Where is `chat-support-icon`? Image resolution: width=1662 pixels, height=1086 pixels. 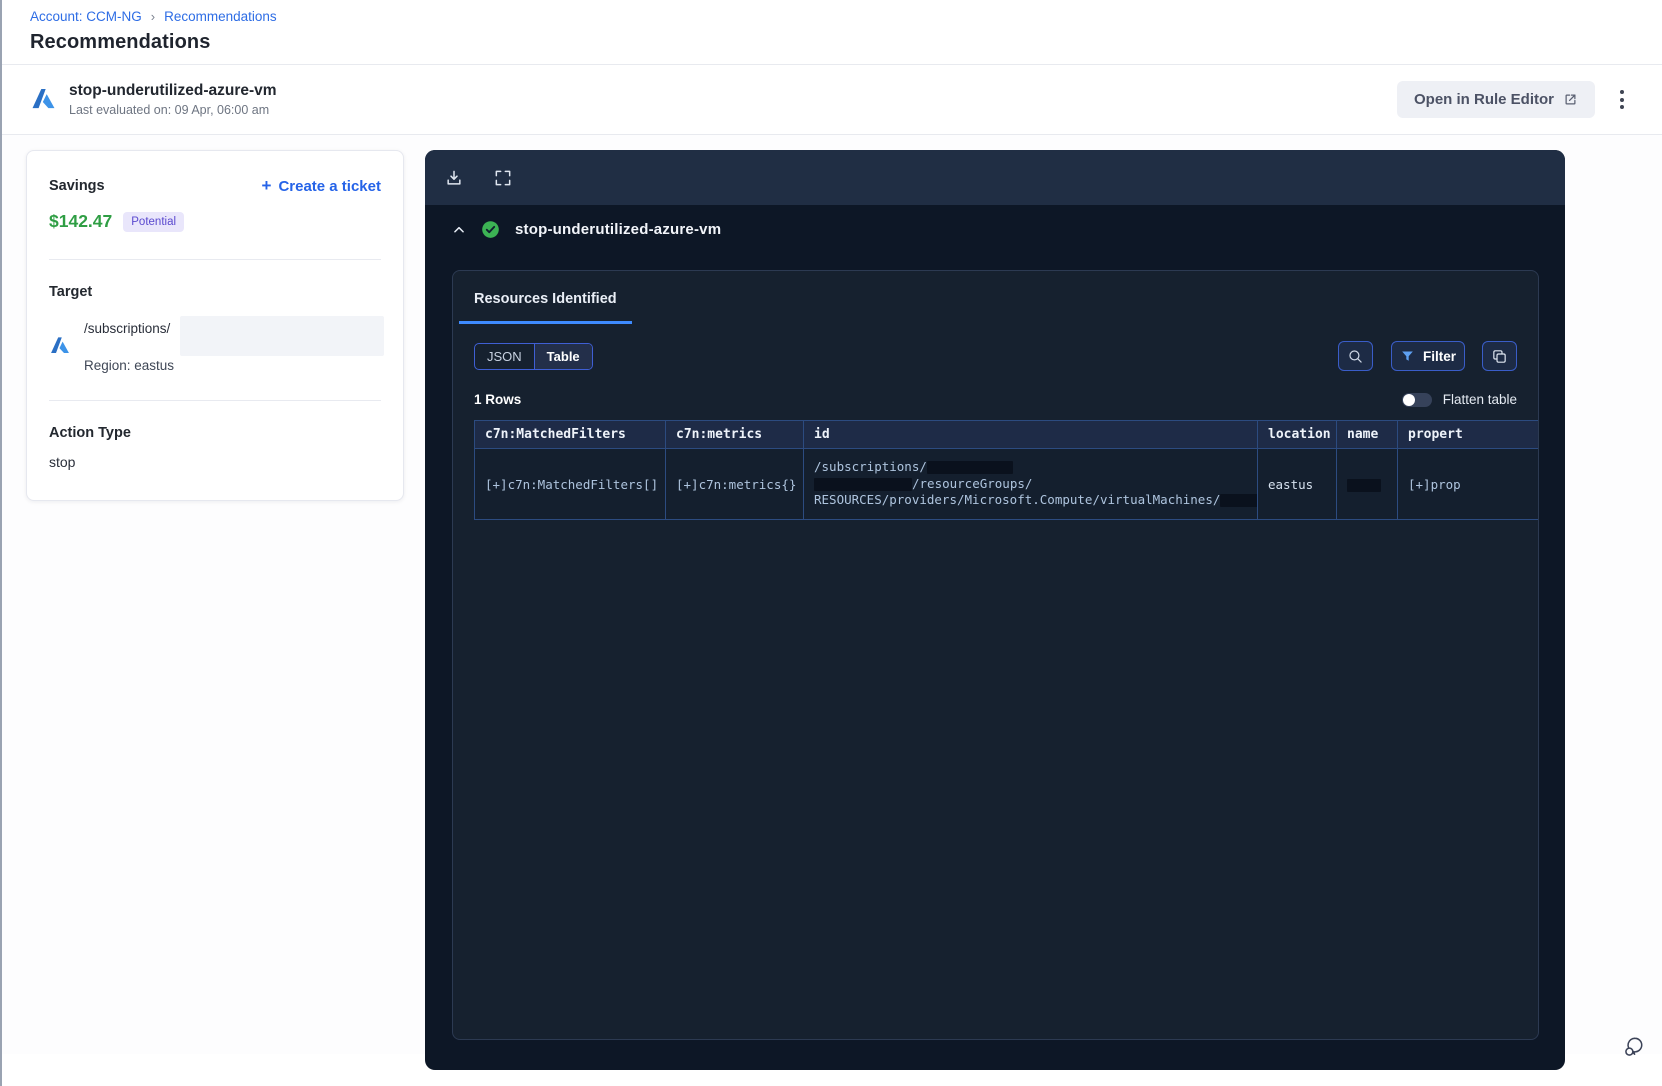
chat-support-icon is located at coordinates (1634, 1046).